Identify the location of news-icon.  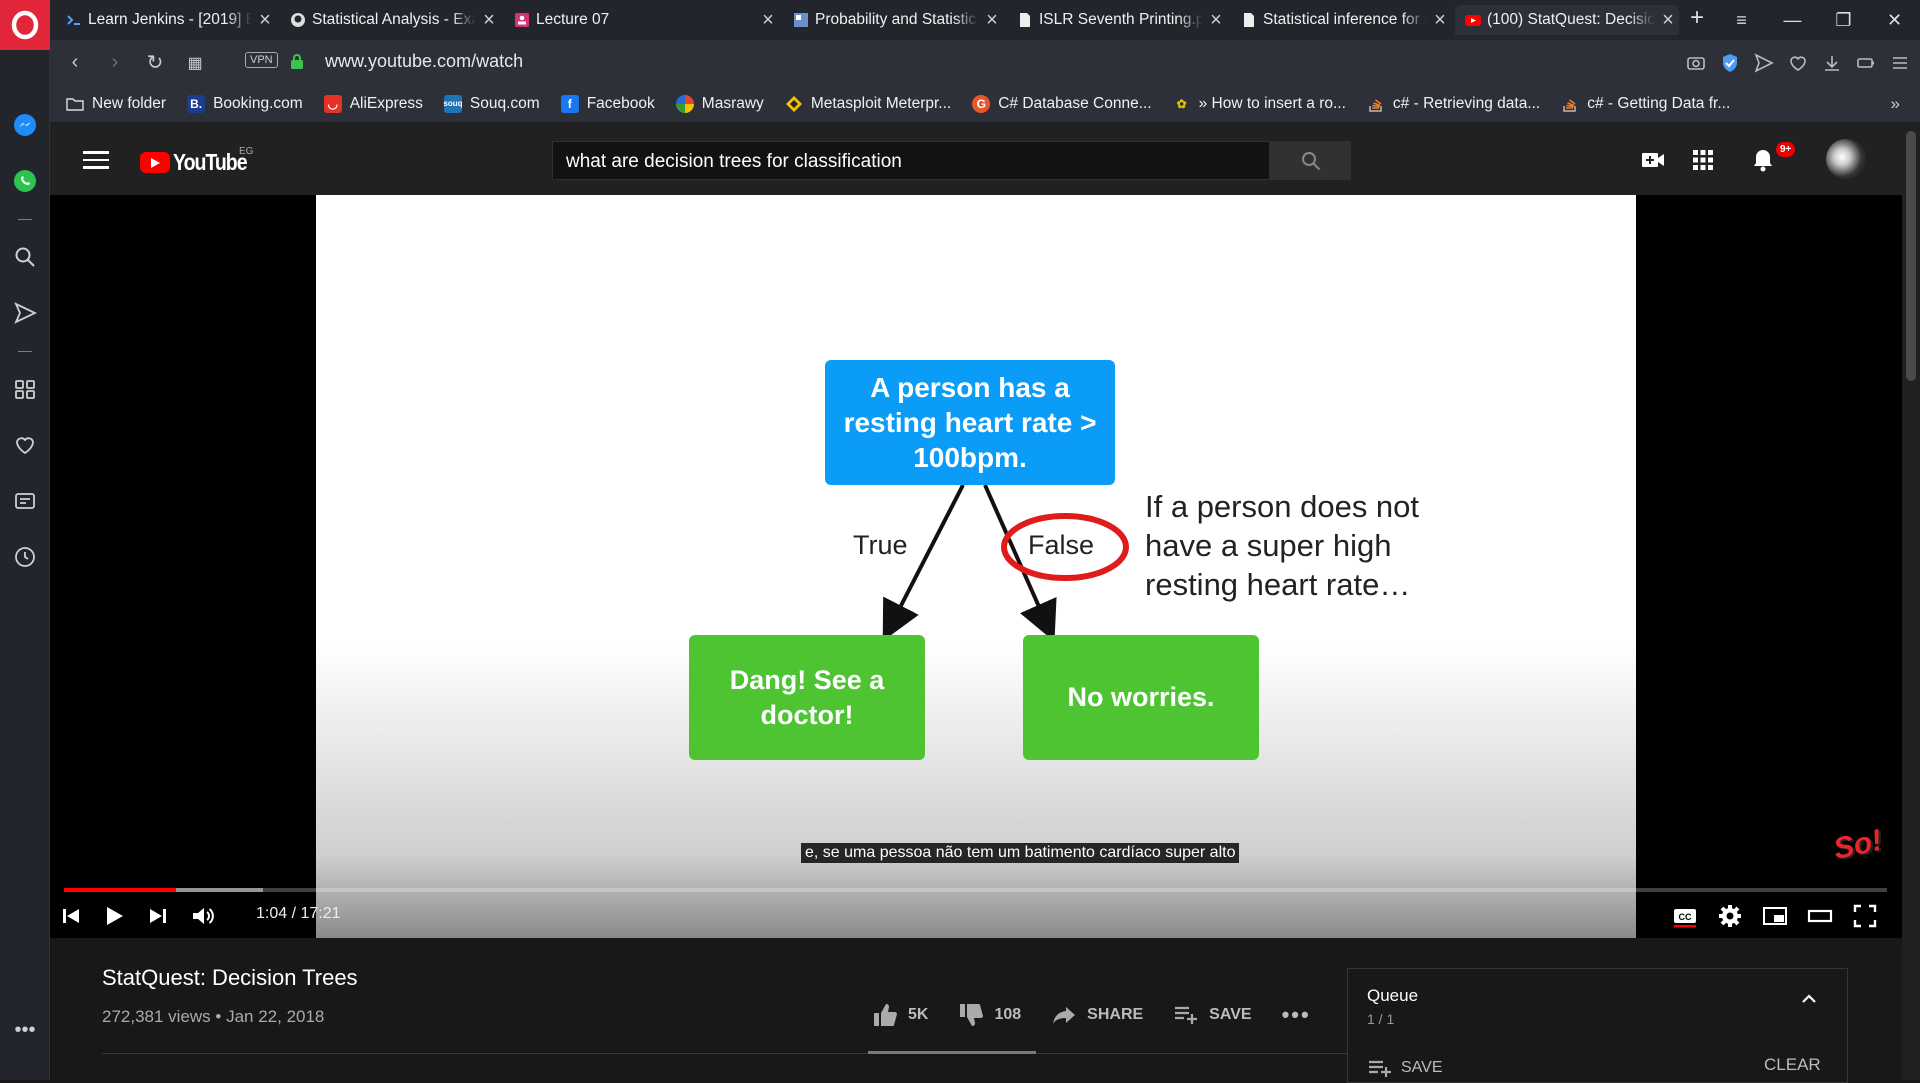
(25, 501).